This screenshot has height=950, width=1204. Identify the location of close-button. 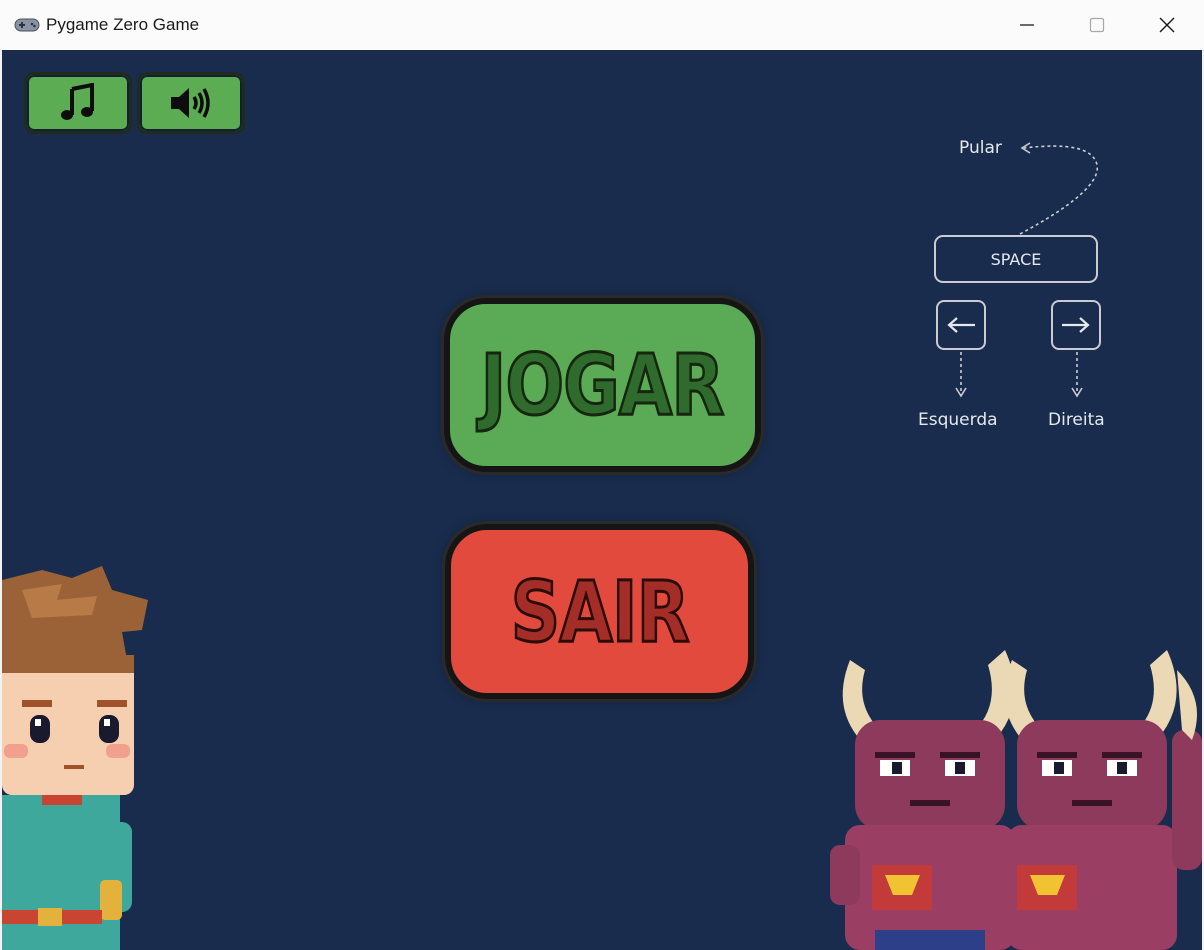
(1167, 25).